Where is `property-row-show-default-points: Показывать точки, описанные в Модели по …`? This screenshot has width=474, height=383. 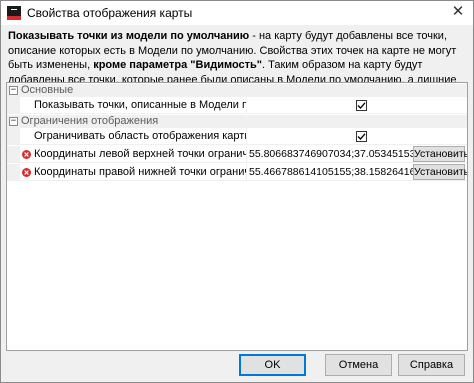
property-row-show-default-points: Показывать точки, описанные в Модели по … is located at coordinates (237, 105).